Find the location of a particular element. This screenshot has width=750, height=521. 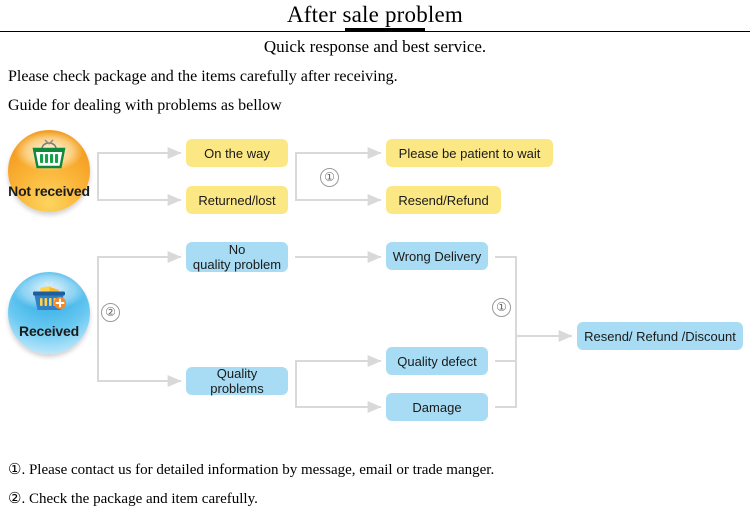

box-on-the-way-label: On the way is located at coordinates (237, 153).